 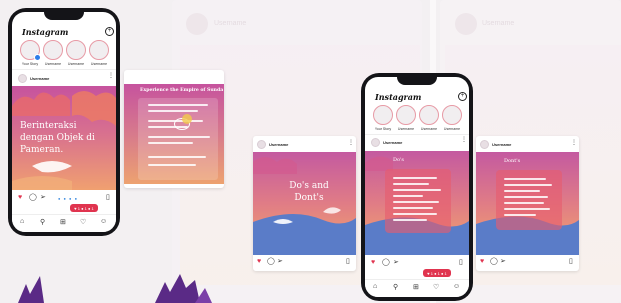 I want to click on post-image: Do's, so click(x=417, y=203).